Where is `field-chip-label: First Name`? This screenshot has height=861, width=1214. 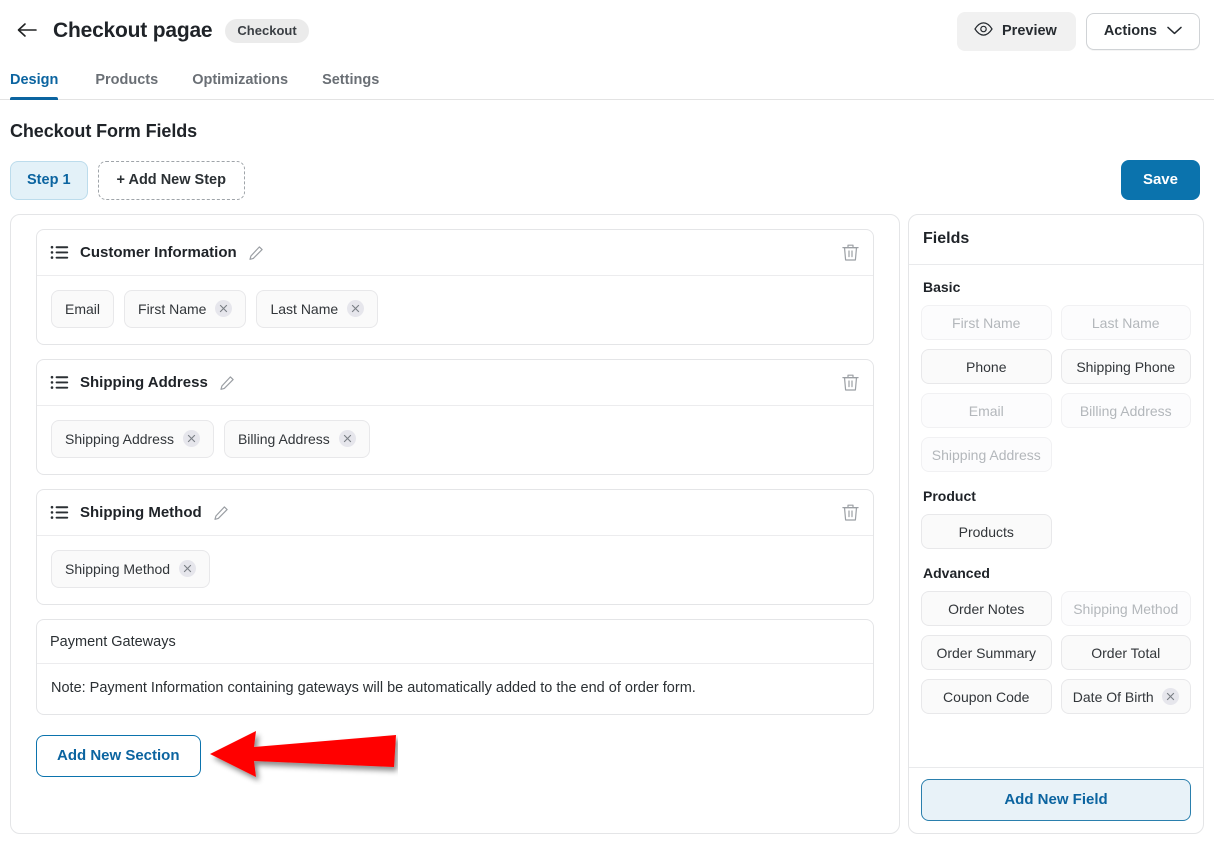 field-chip-label: First Name is located at coordinates (172, 308).